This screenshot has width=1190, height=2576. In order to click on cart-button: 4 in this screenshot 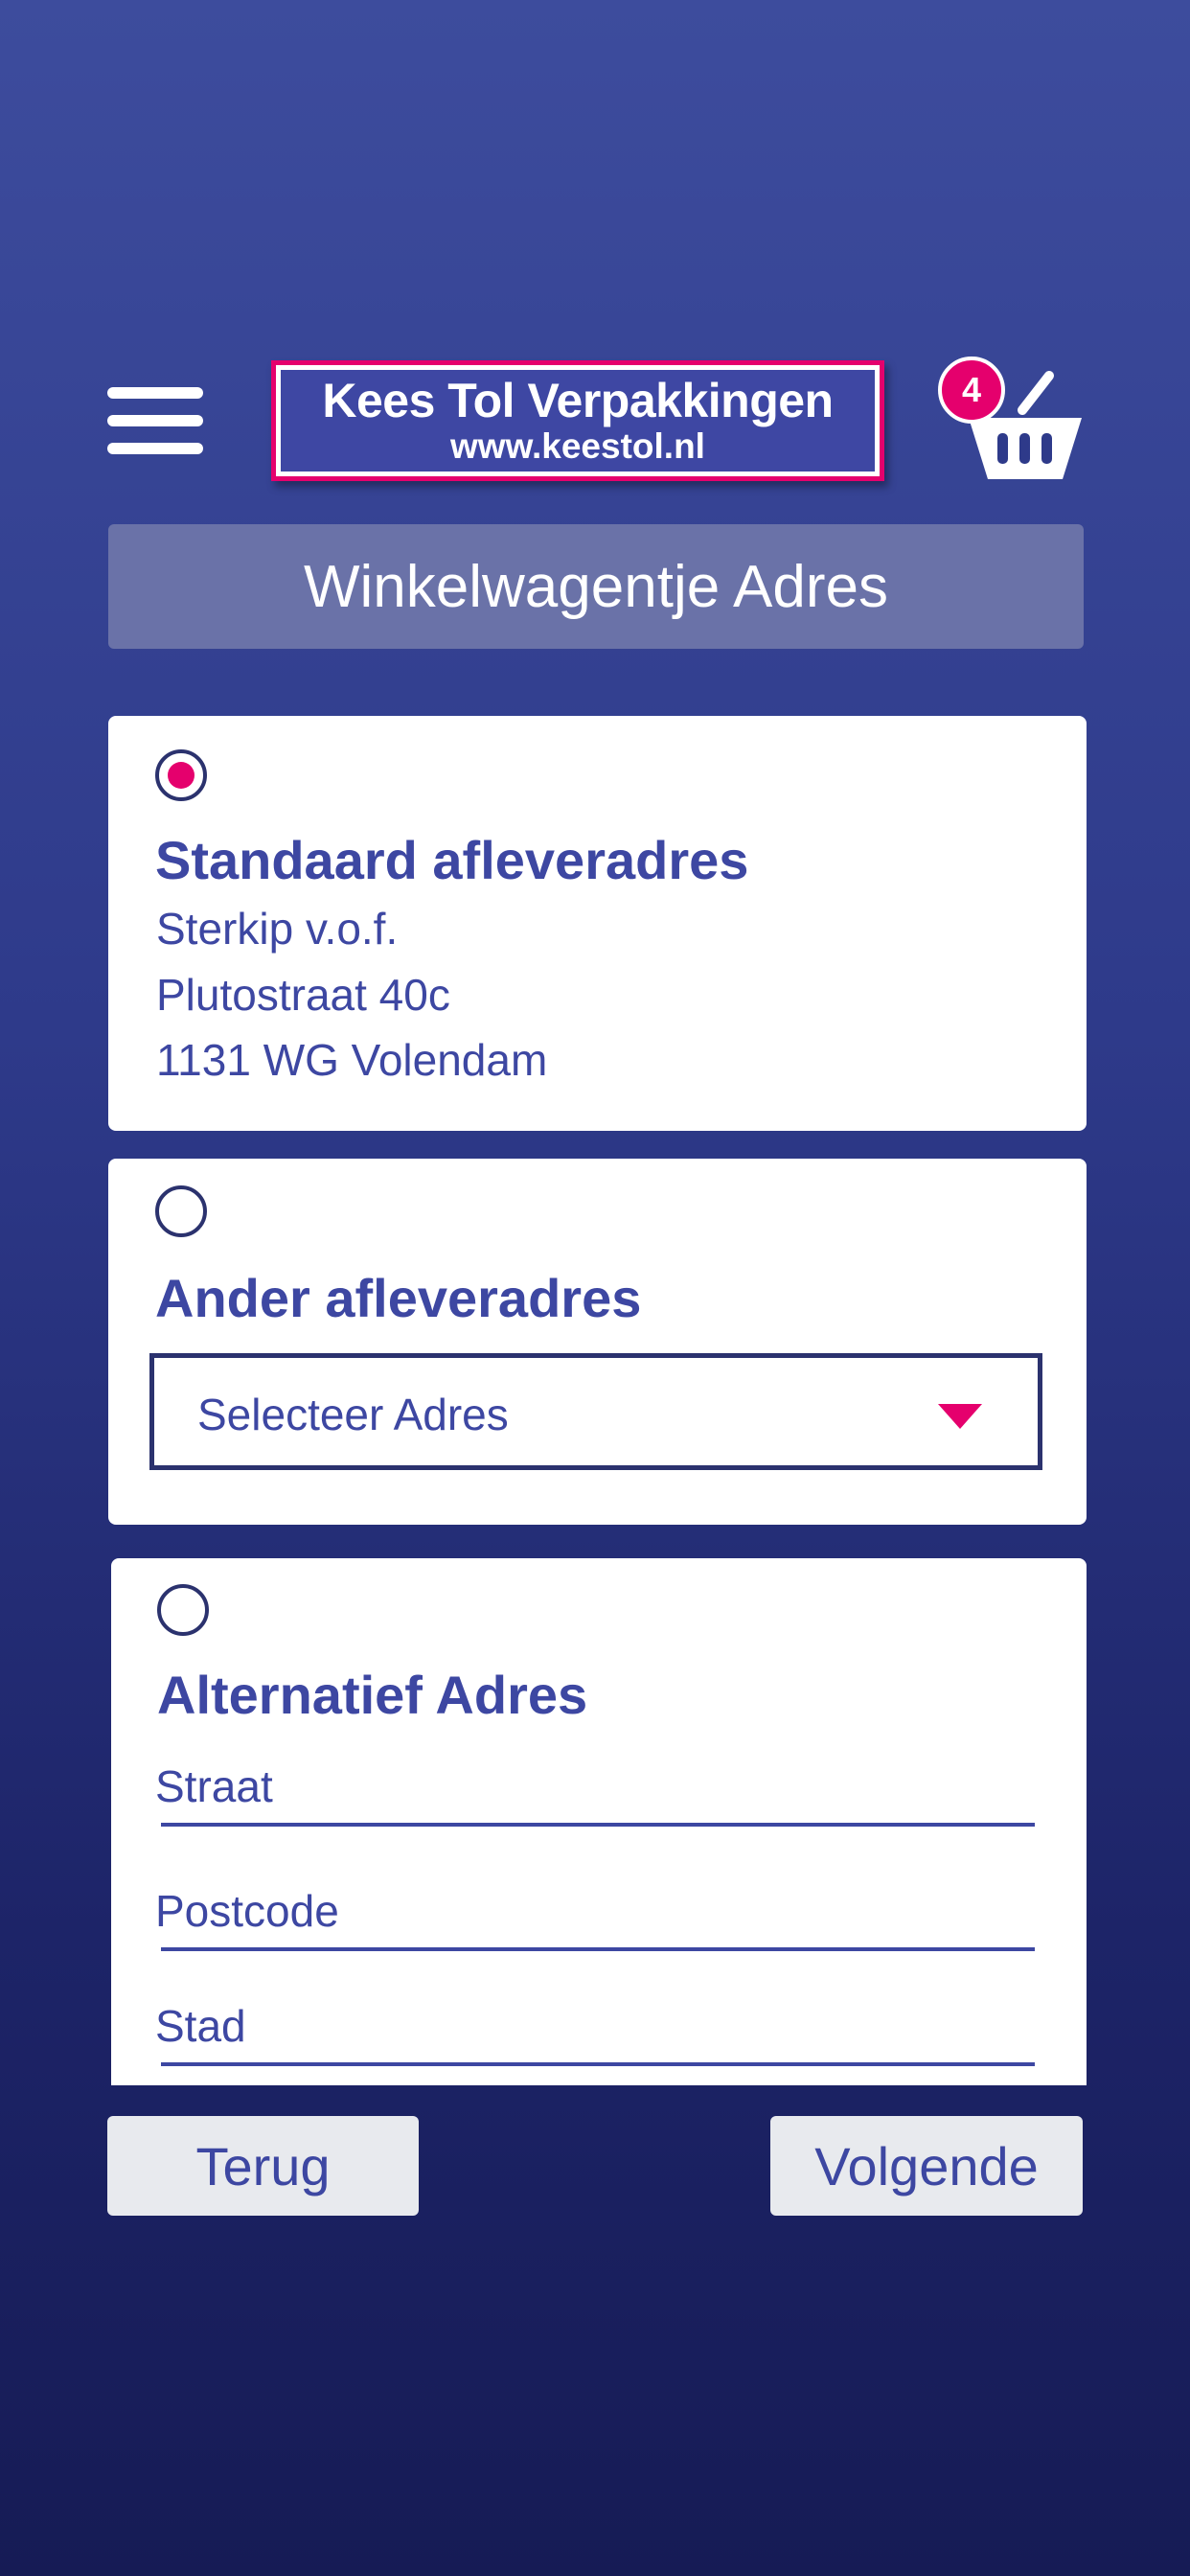, I will do `click(1013, 418)`.